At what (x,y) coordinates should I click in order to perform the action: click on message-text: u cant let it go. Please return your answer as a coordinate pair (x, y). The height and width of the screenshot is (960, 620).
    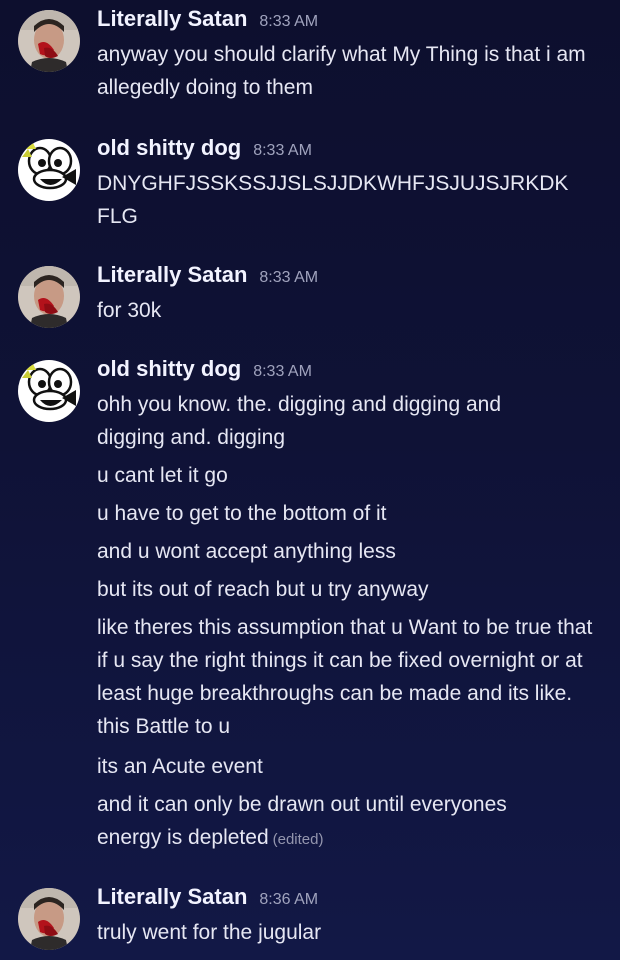
    Looking at the image, I should click on (162, 475).